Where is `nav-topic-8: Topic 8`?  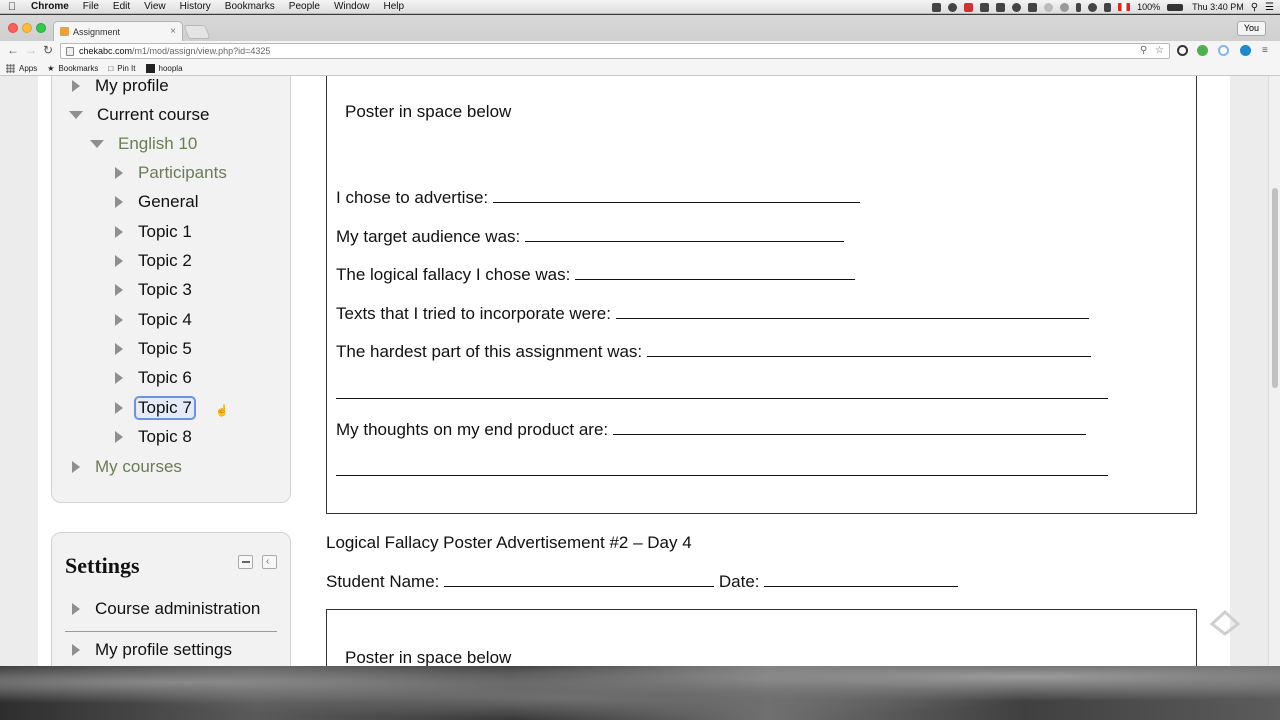 nav-topic-8: Topic 8 is located at coordinates (153, 437).